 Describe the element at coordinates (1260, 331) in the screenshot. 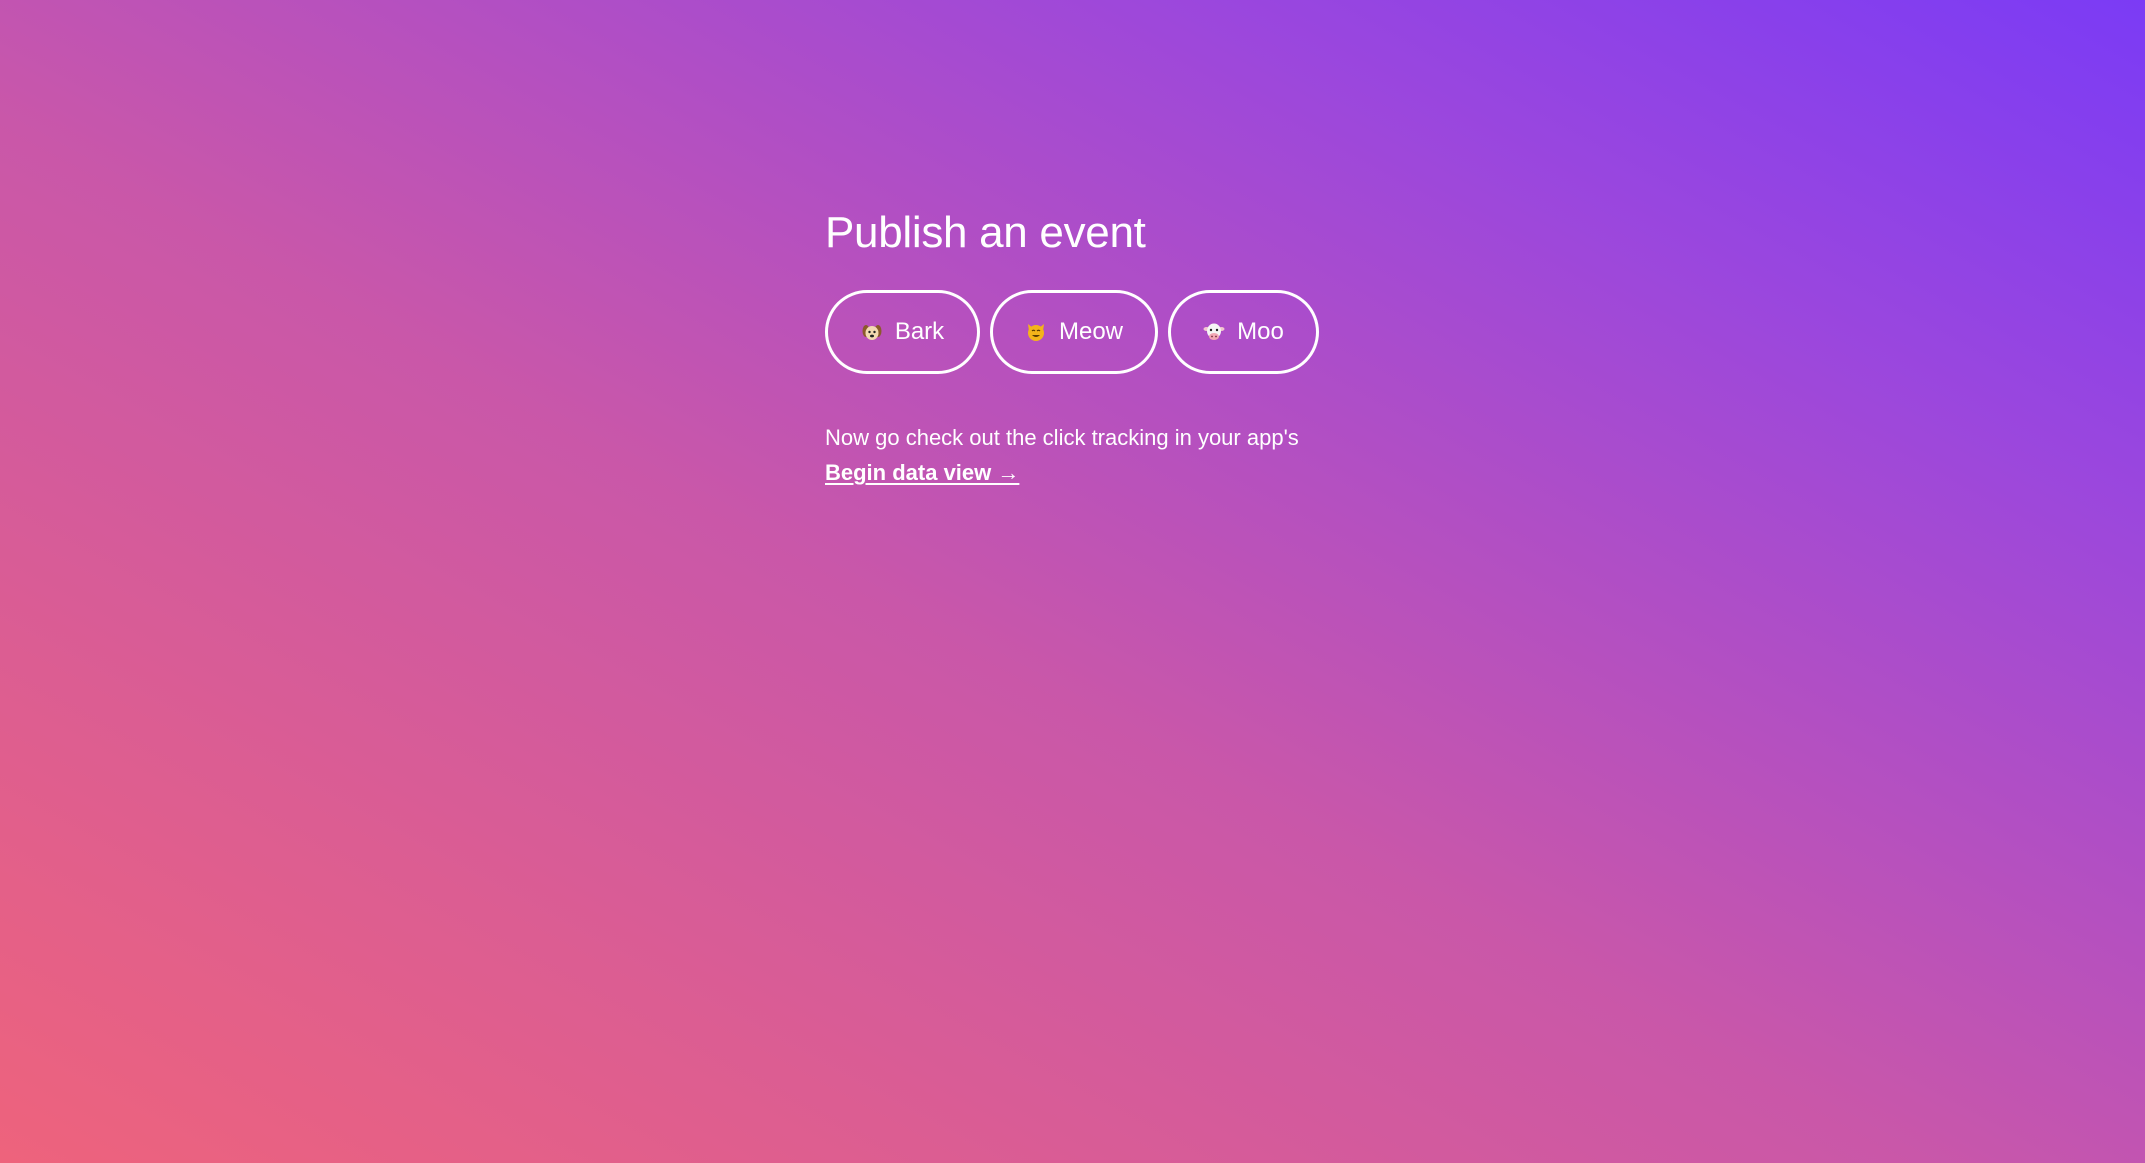

I see `moo-button-label: Moo` at that location.